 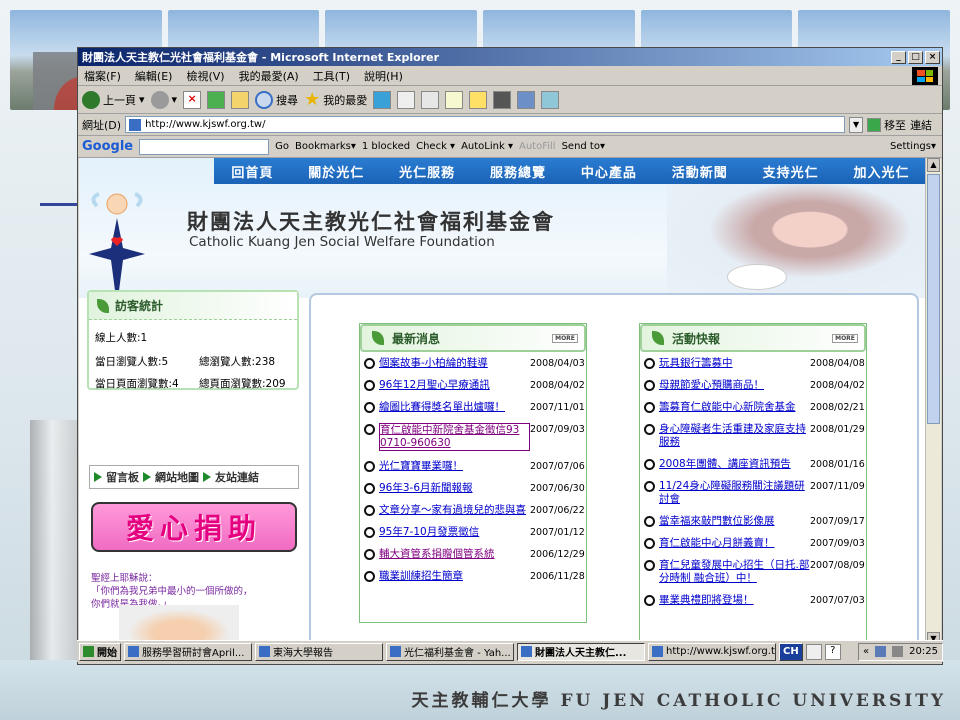 I want to click on news-link: 96年12月聖心早療通訊, so click(x=454, y=385).